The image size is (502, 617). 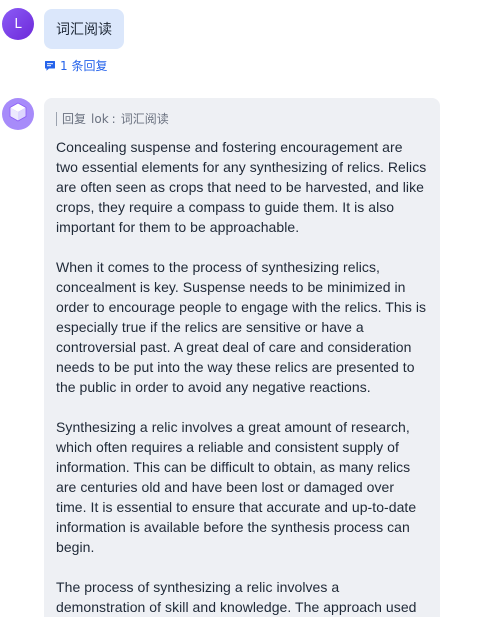 I want to click on bot-avatar, so click(x=18, y=114).